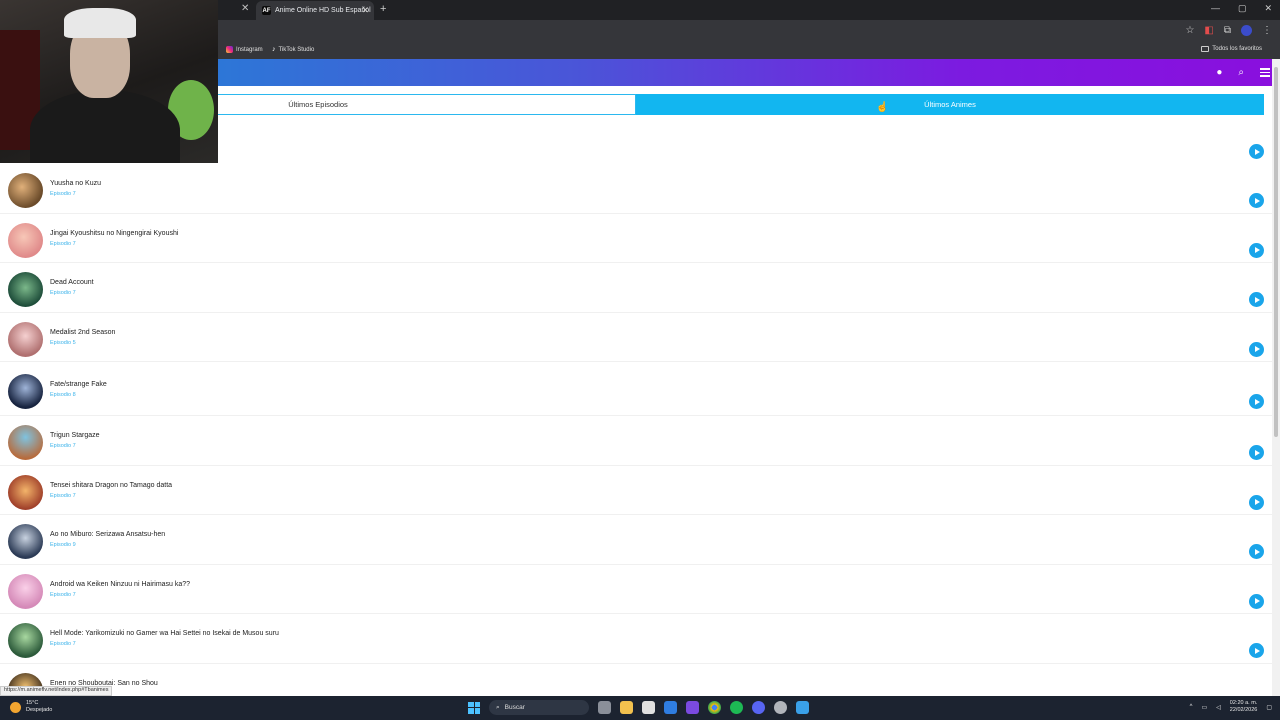 The height and width of the screenshot is (720, 1280). Describe the element at coordinates (274, 49) in the screenshot. I see `tiktok-icon: ♪` at that location.